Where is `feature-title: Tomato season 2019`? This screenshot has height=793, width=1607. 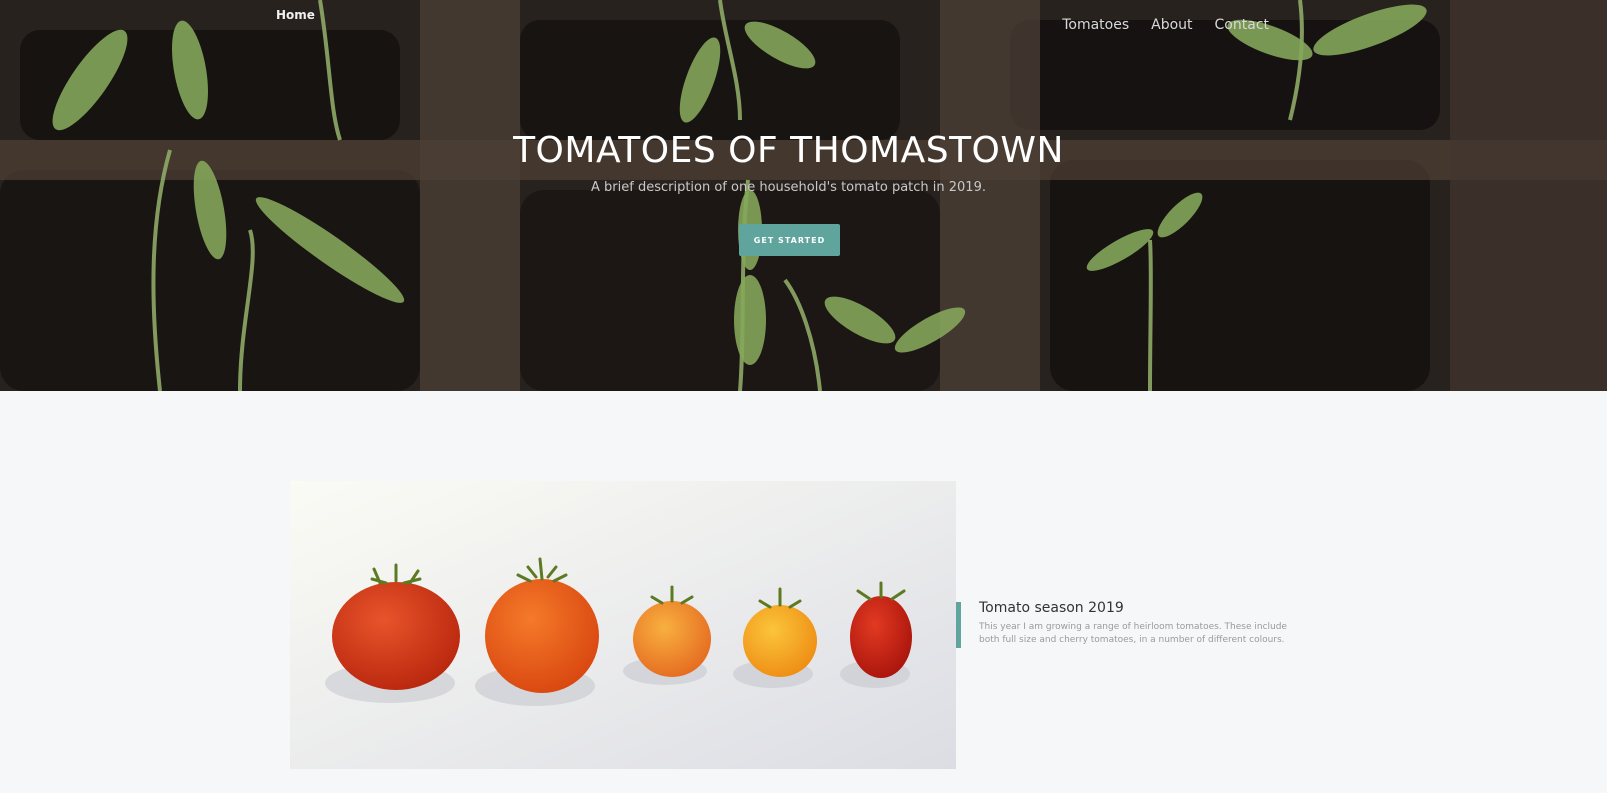
feature-title: Tomato season 2019 is located at coordinates (1051, 608).